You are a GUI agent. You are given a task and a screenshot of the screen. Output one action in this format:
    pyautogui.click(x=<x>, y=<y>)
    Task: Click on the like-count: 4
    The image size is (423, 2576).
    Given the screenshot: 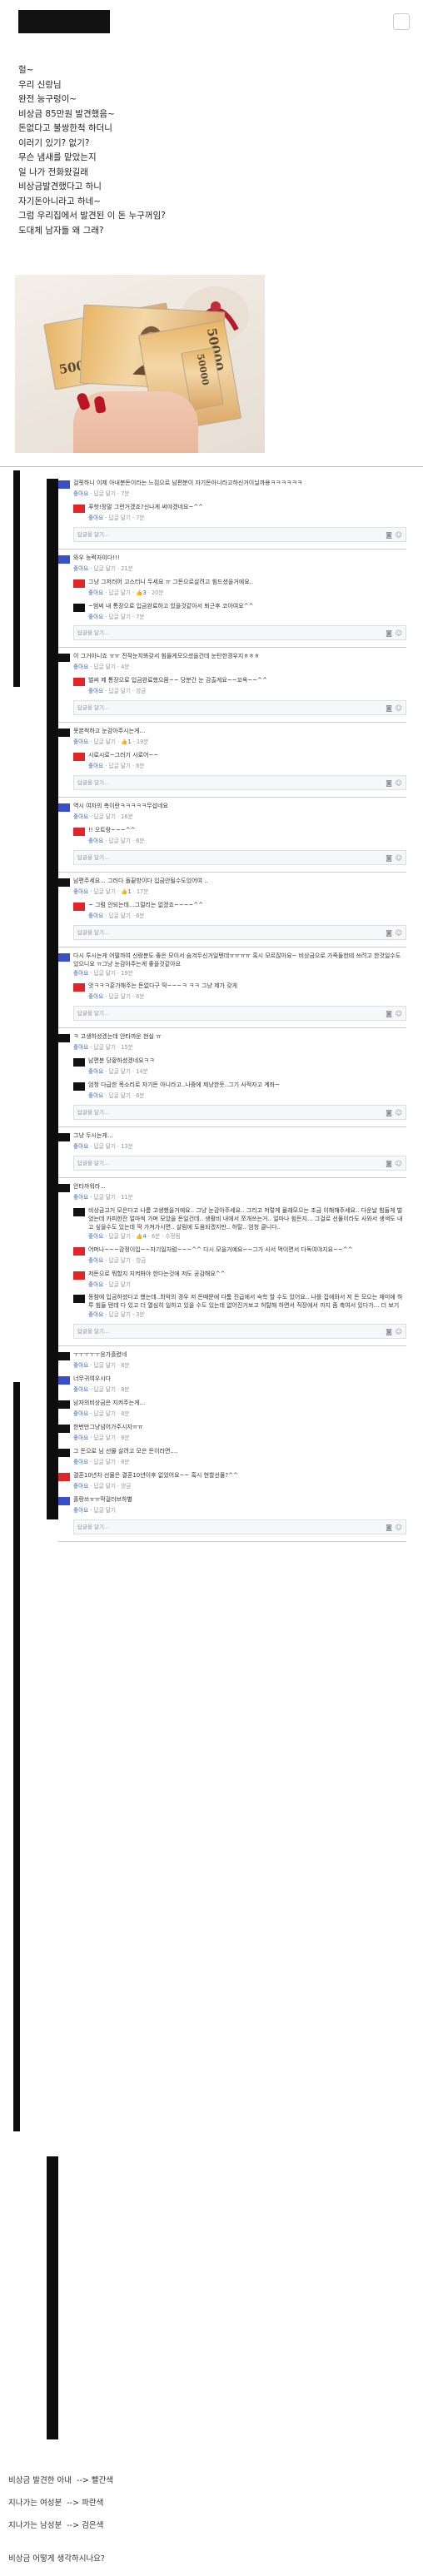 What is the action you would take?
    pyautogui.click(x=144, y=1236)
    